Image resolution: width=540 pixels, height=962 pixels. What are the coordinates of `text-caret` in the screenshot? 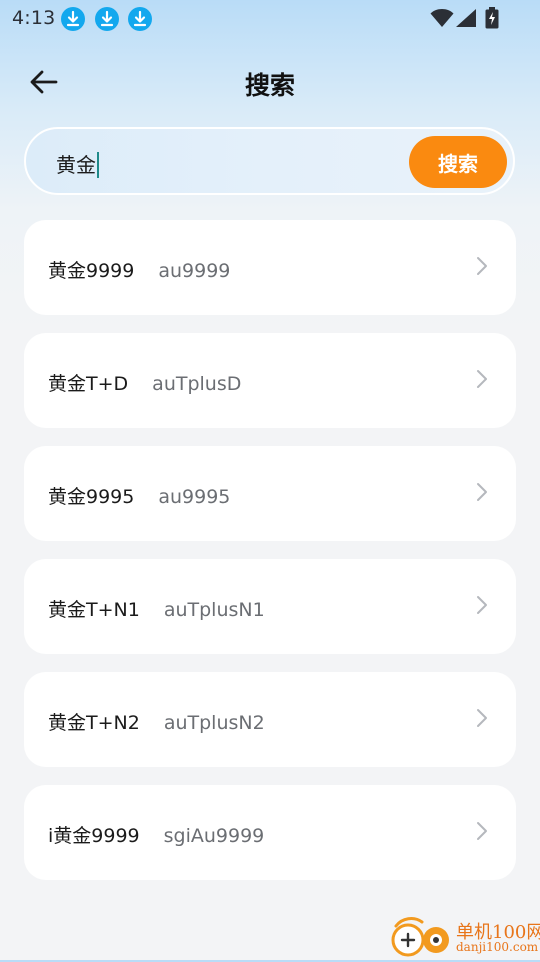 It's located at (98, 165).